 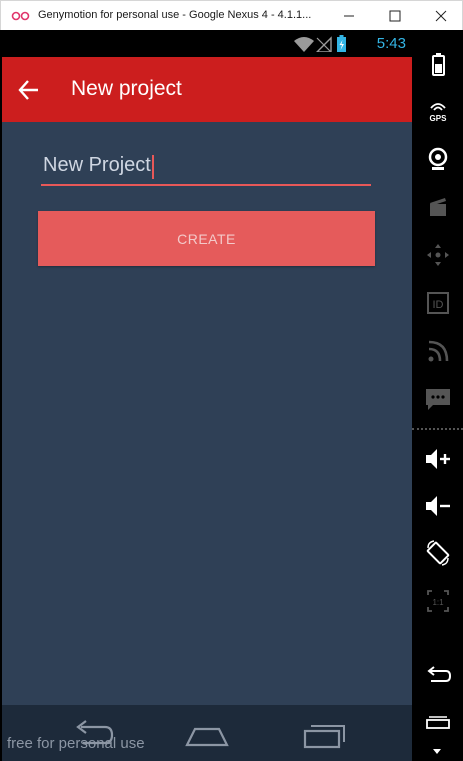 I want to click on volume-up-icon, so click(x=438, y=459).